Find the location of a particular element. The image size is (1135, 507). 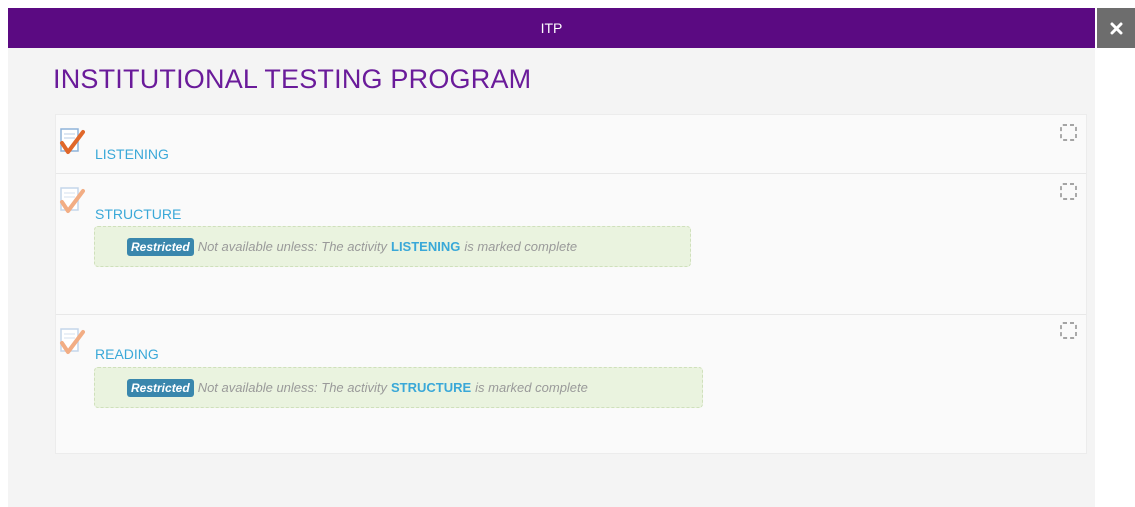

activity-listening: LISTENING is located at coordinates (571, 144).